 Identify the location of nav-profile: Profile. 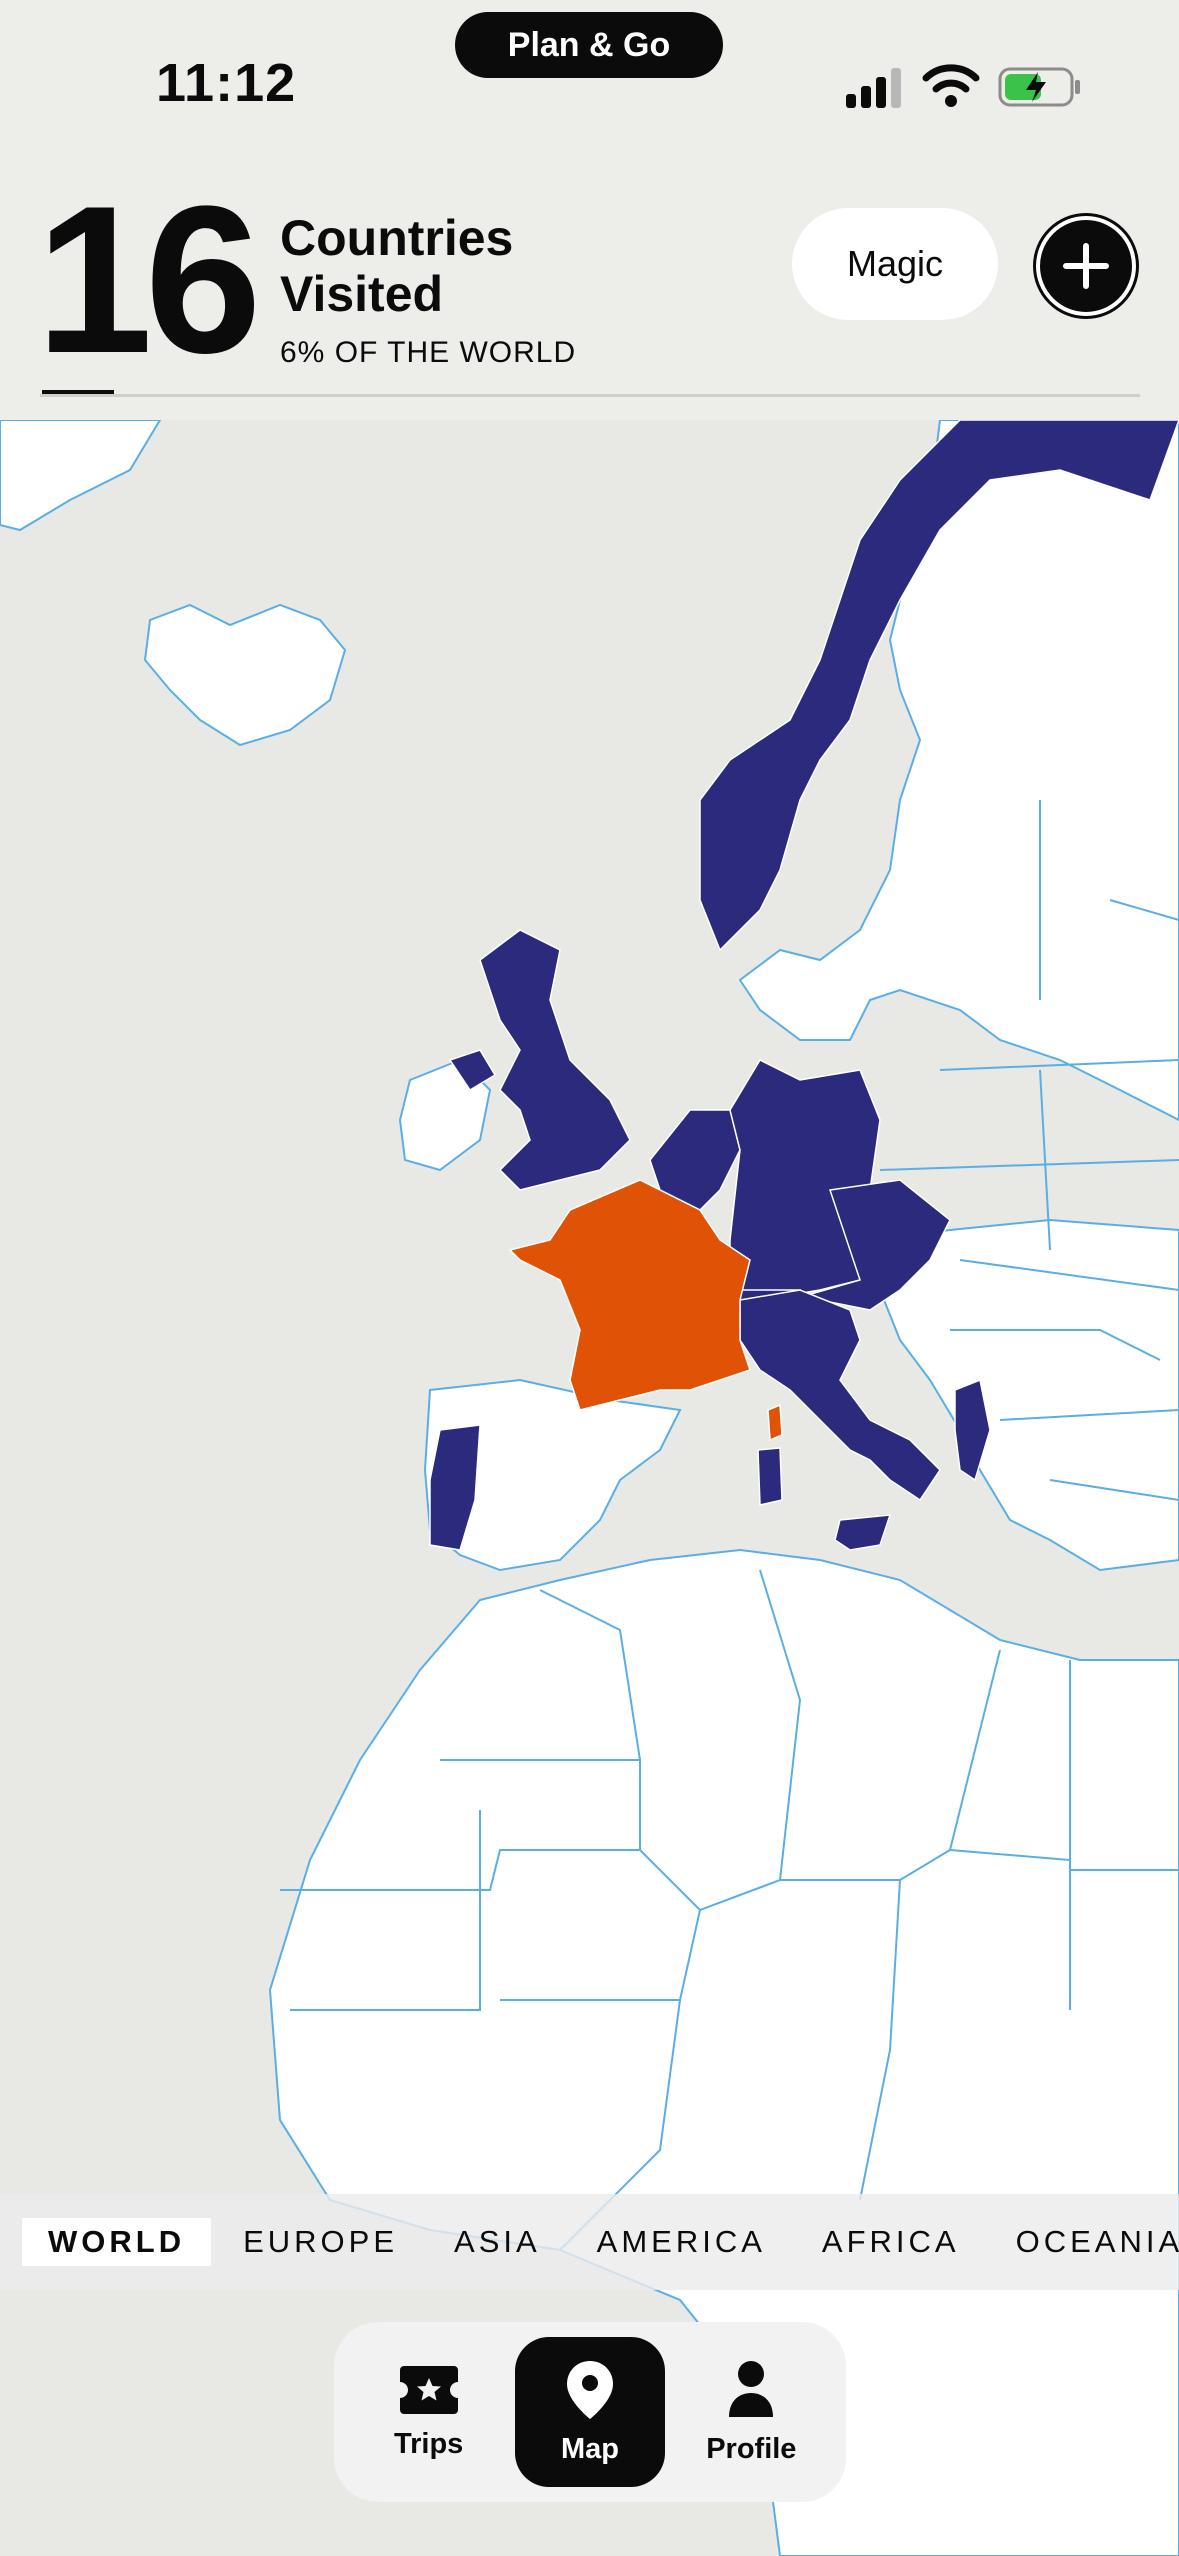
(751, 2412).